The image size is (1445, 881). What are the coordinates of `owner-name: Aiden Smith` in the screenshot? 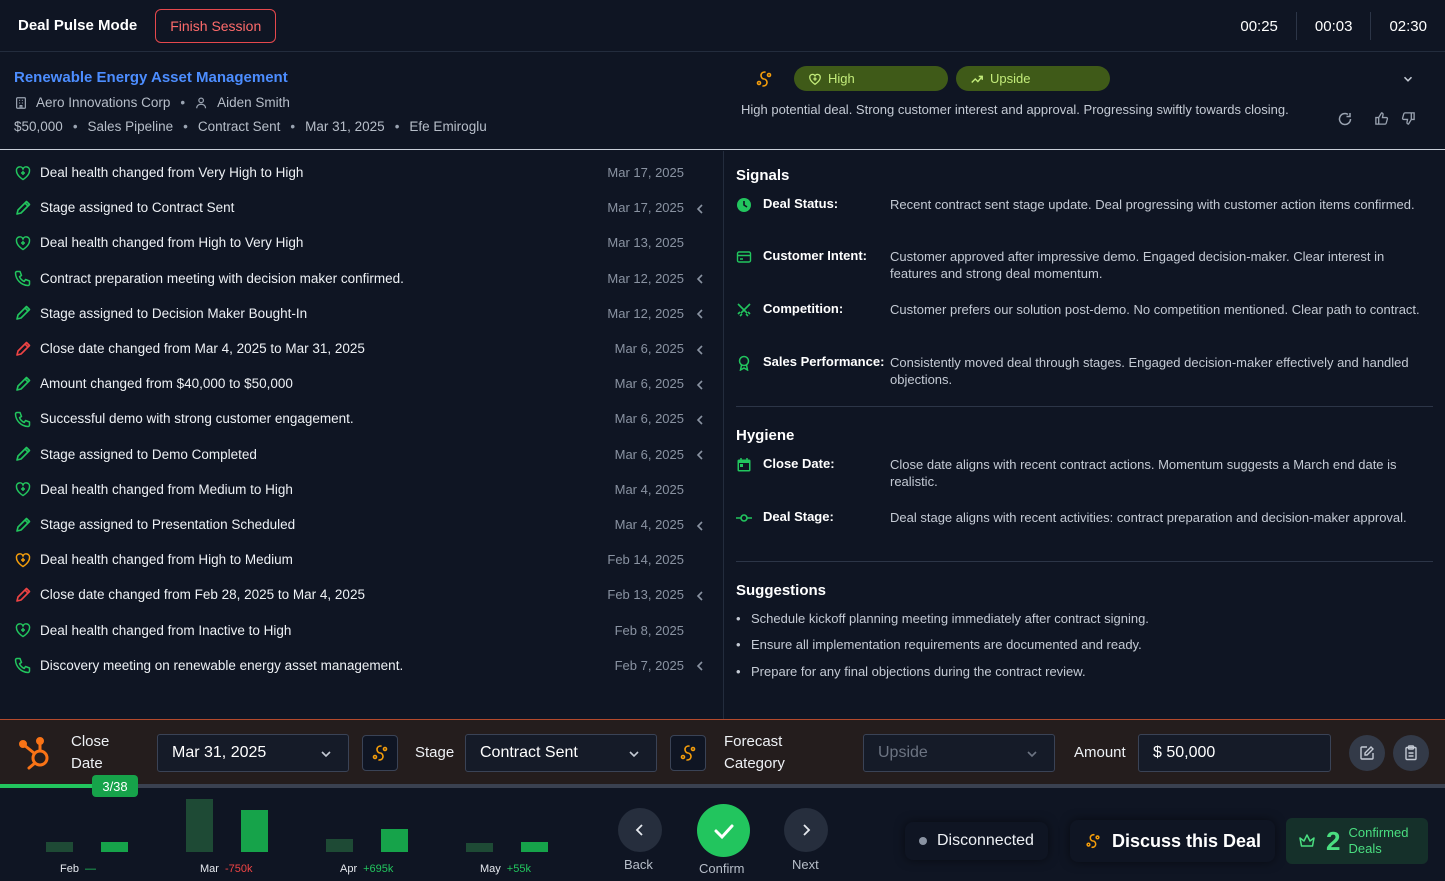 It's located at (253, 102).